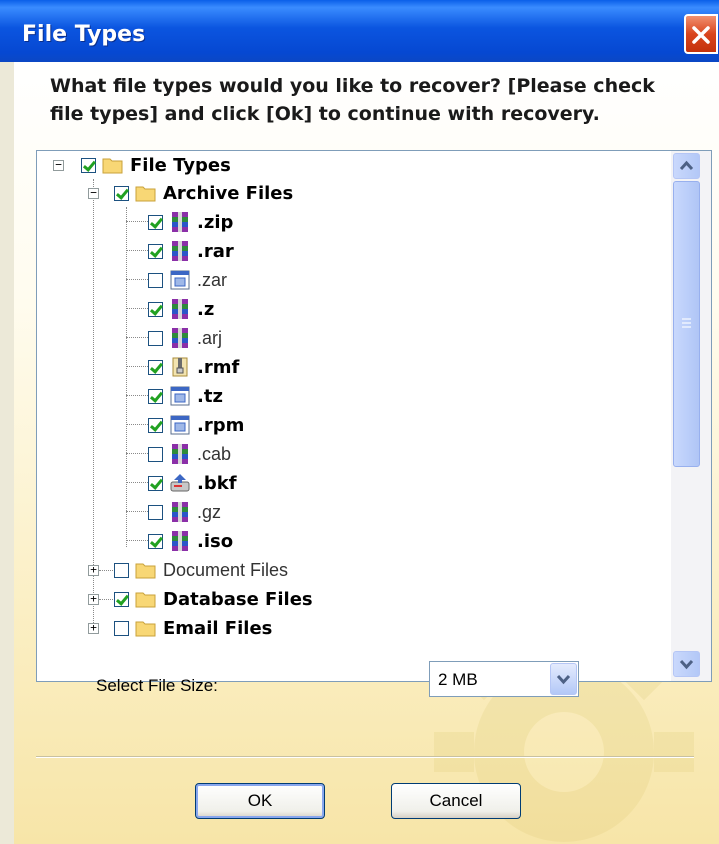  I want to click on tree-item-label: .tz, so click(210, 396).